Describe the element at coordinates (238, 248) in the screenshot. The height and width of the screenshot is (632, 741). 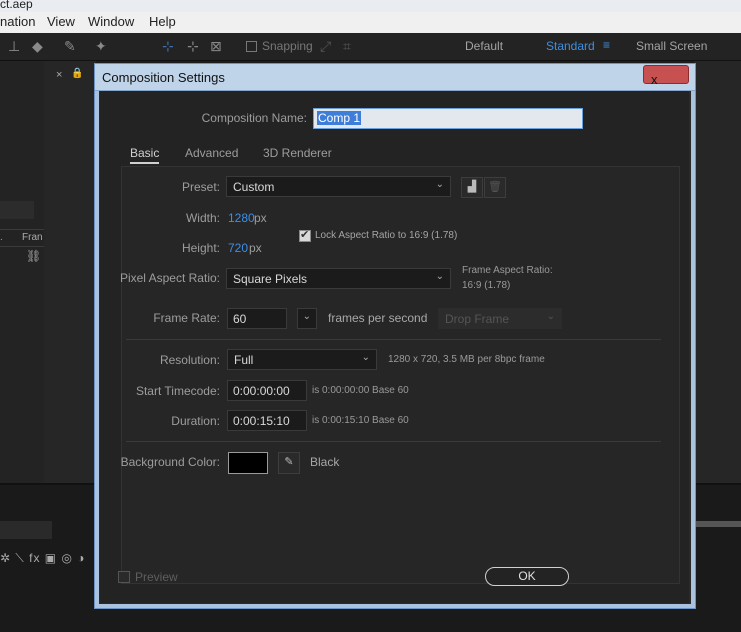
I see `height-value: 720` at that location.